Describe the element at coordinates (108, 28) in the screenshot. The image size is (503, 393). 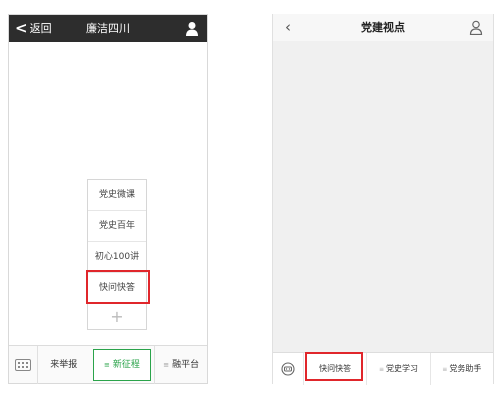
I see `left-top-bar: 廉洁四川 < 返回` at that location.